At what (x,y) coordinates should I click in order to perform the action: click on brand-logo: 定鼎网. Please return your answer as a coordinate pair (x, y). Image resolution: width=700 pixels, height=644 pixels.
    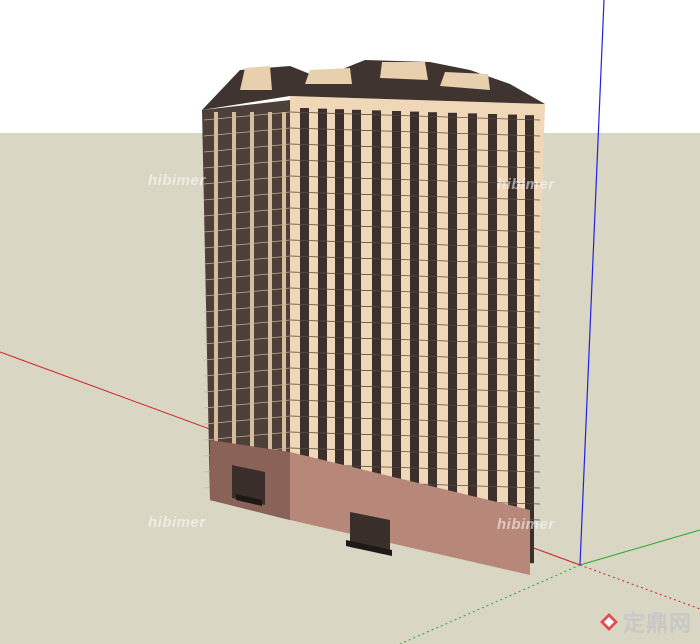
    Looking at the image, I should click on (645, 622).